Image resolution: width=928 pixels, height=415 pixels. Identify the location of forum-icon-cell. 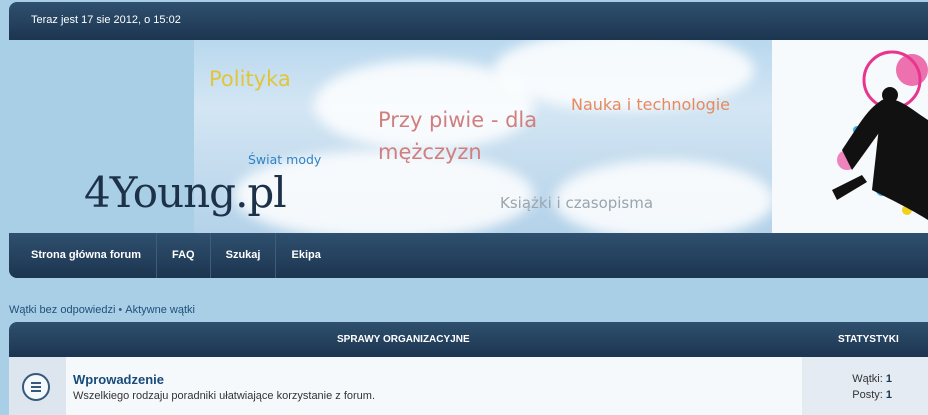
(37, 386).